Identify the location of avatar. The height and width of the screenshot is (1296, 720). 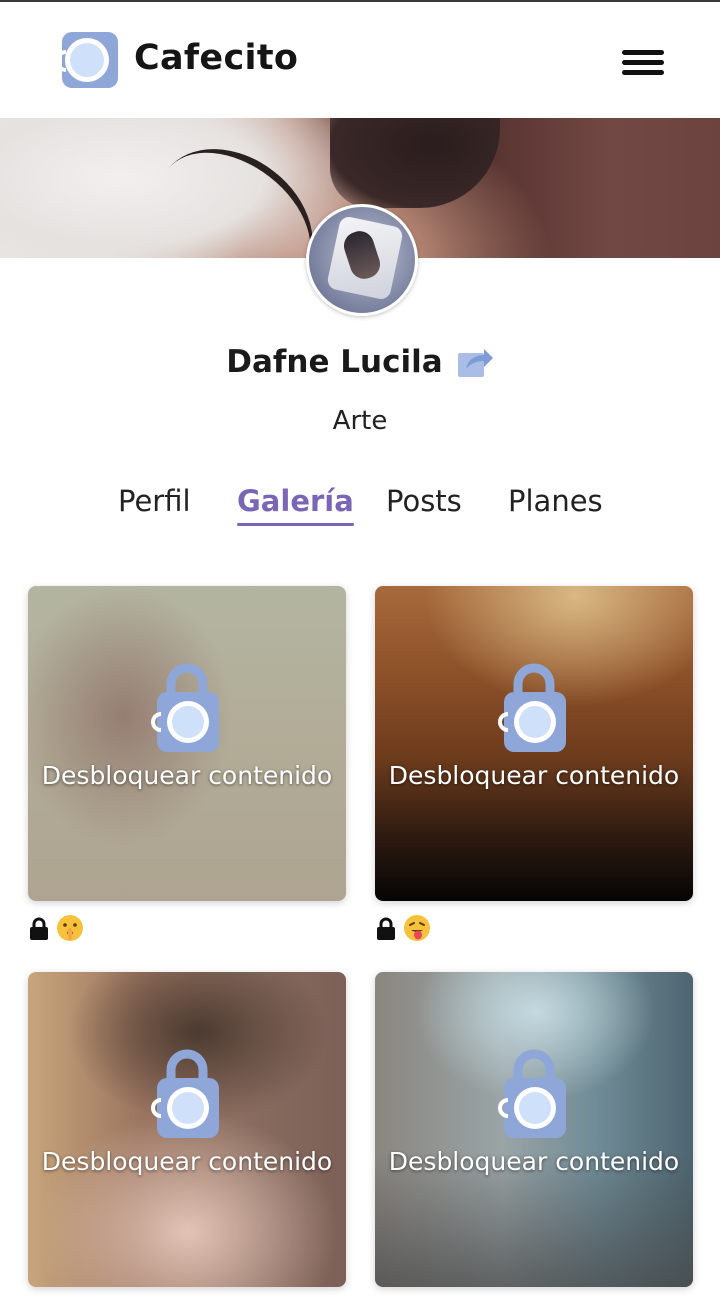
(362, 260).